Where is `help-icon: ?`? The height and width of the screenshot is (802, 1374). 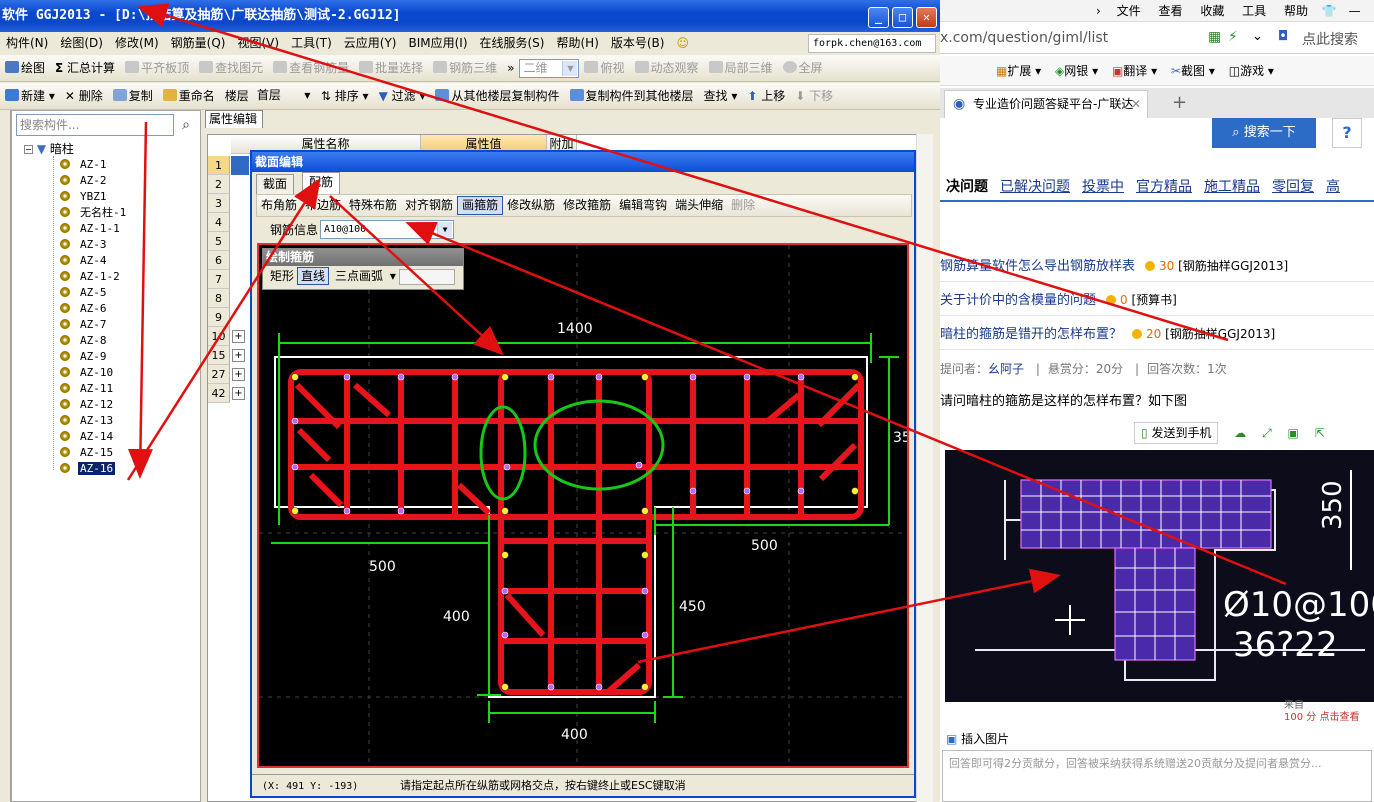
help-icon: ? is located at coordinates (1347, 133).